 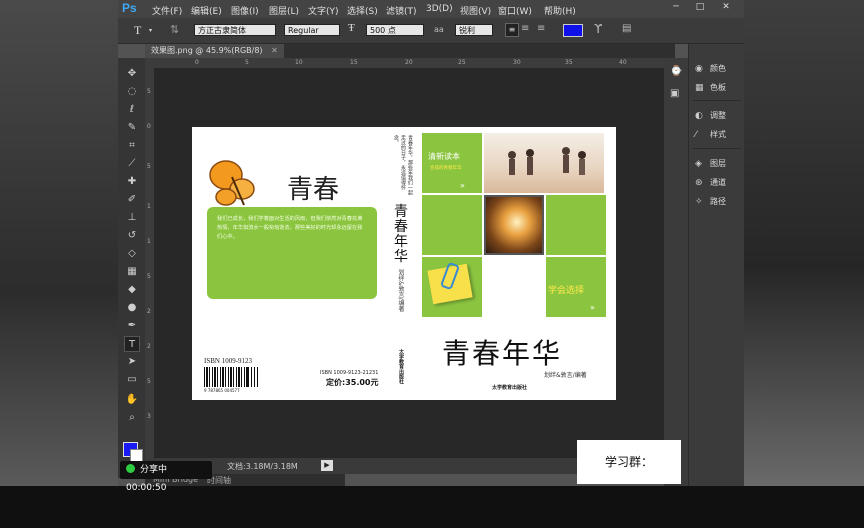 What do you see at coordinates (207, 50) in the screenshot?
I see `document-tab-label: 效果图.png @ 45.9%(RGB/8)` at bounding box center [207, 50].